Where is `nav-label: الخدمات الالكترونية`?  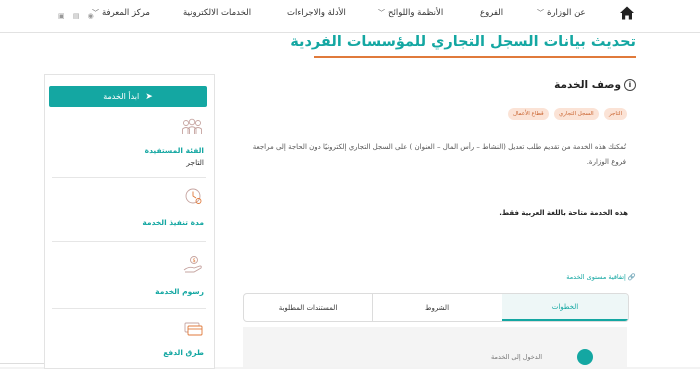
nav-label: الخدمات الالكترونية is located at coordinates (217, 13).